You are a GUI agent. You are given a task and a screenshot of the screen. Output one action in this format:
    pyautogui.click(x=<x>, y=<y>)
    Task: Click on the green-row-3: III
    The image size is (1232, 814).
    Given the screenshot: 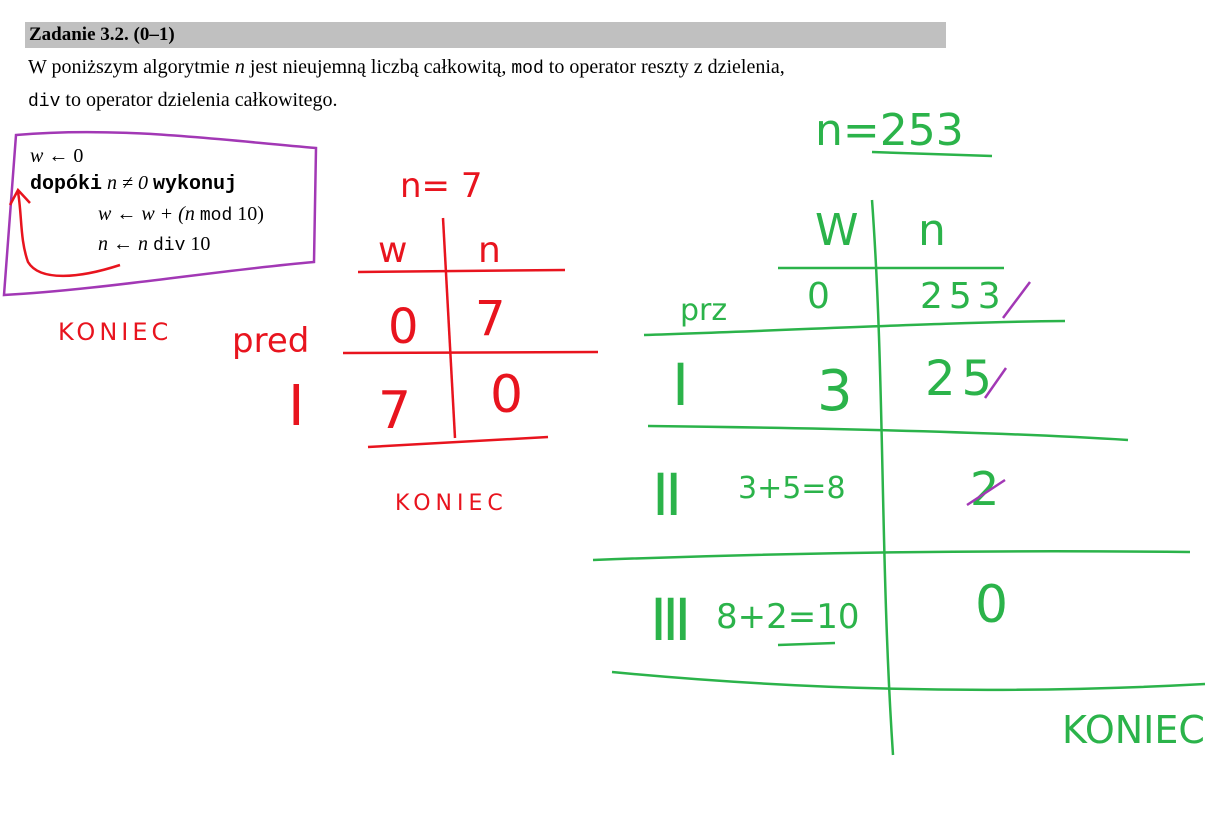 What is the action you would take?
    pyautogui.click(x=668, y=620)
    